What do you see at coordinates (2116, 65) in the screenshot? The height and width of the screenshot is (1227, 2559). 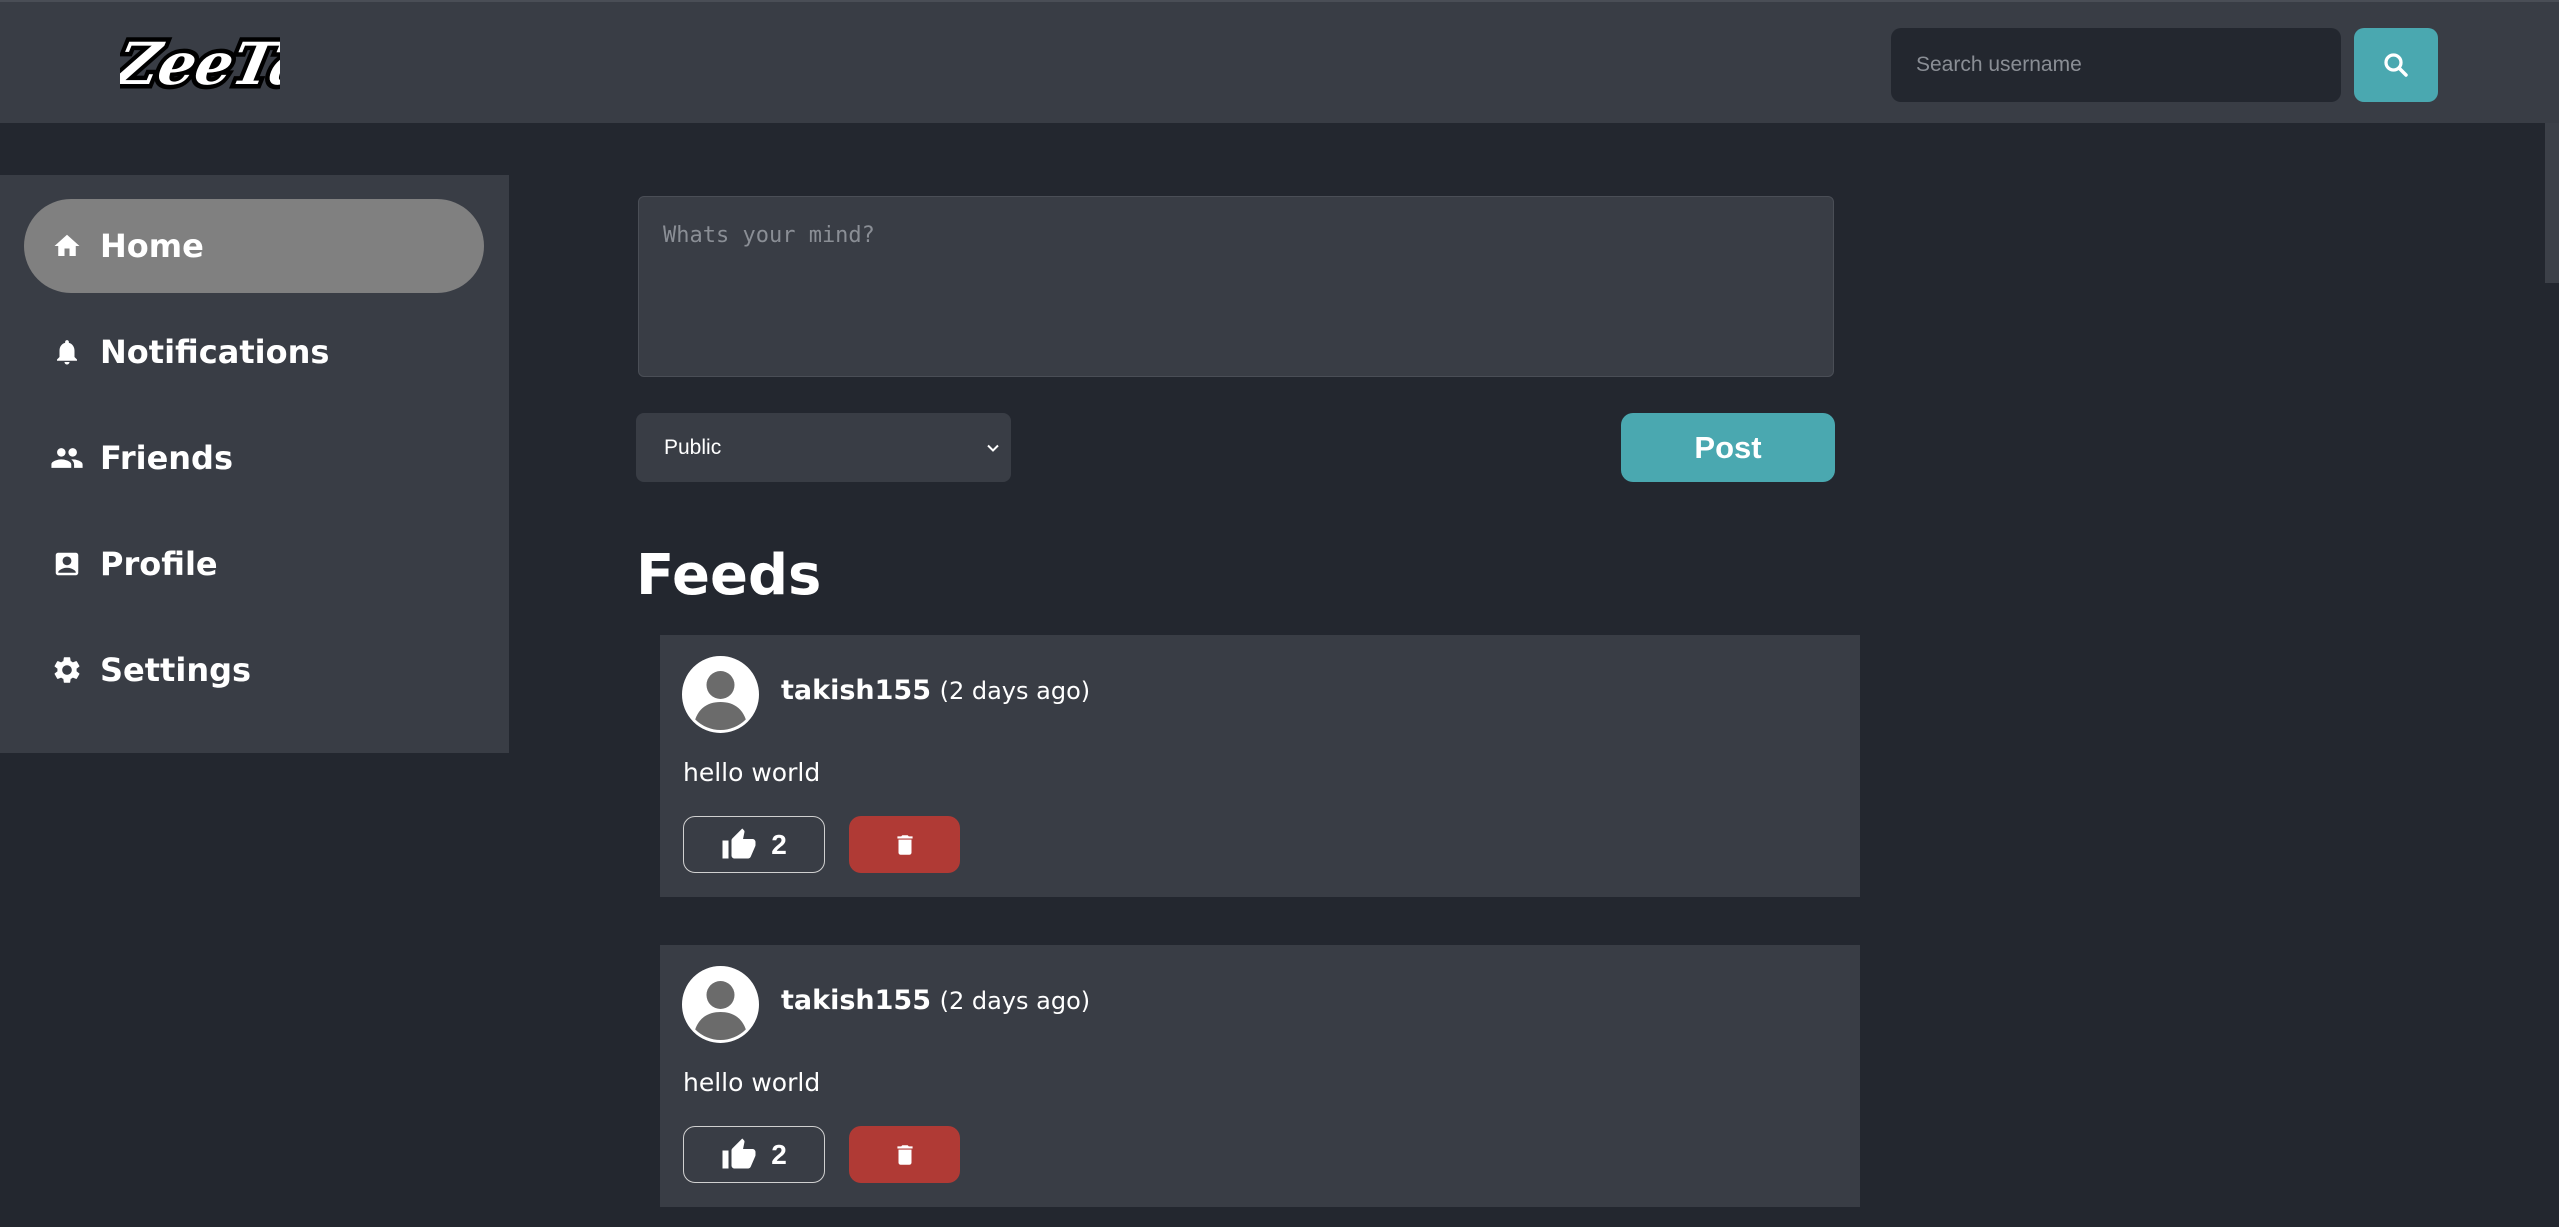 I see `search-username-input` at bounding box center [2116, 65].